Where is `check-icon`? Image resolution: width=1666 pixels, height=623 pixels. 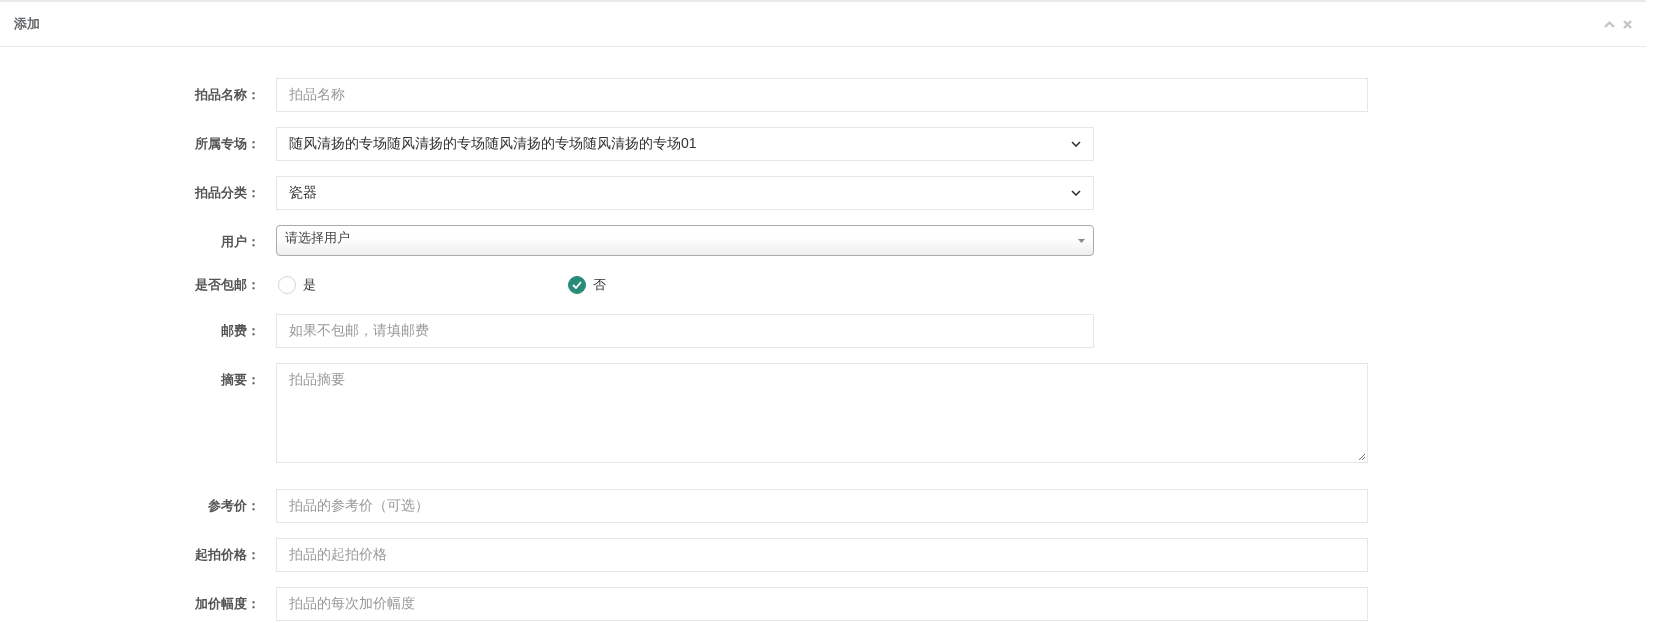 check-icon is located at coordinates (577, 285).